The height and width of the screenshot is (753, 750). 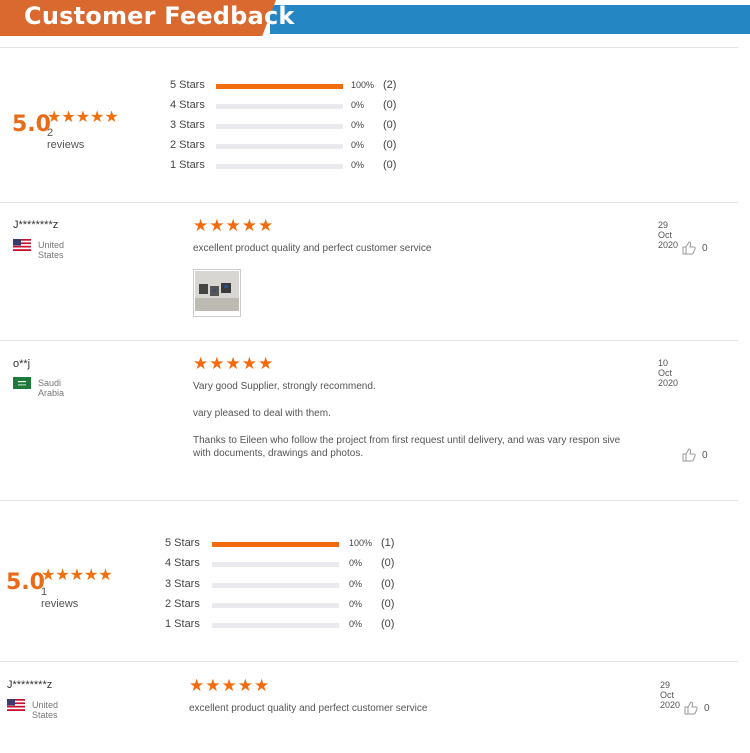 What do you see at coordinates (284, 386) in the screenshot?
I see `review-text: Vary good Supplier, strongly recommend.` at bounding box center [284, 386].